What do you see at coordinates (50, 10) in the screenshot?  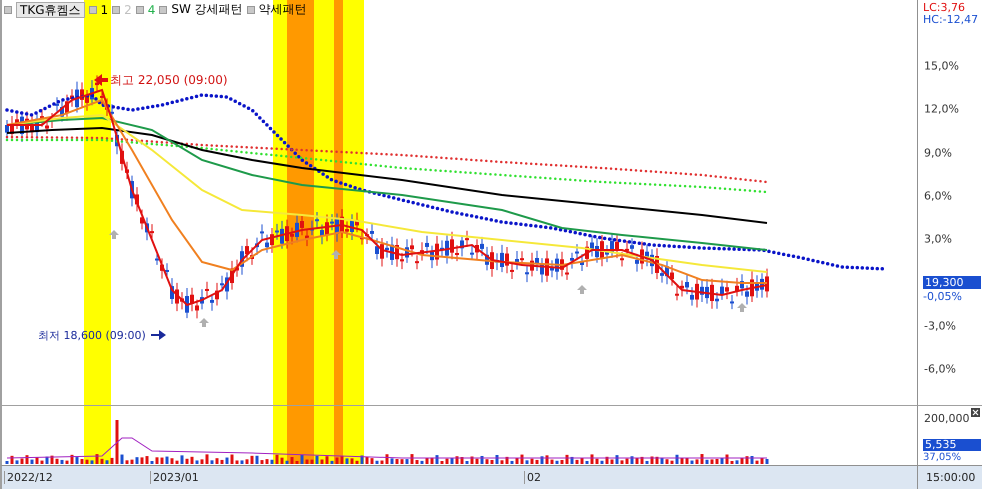 I see `stock-name-button: TKG휴켐스` at bounding box center [50, 10].